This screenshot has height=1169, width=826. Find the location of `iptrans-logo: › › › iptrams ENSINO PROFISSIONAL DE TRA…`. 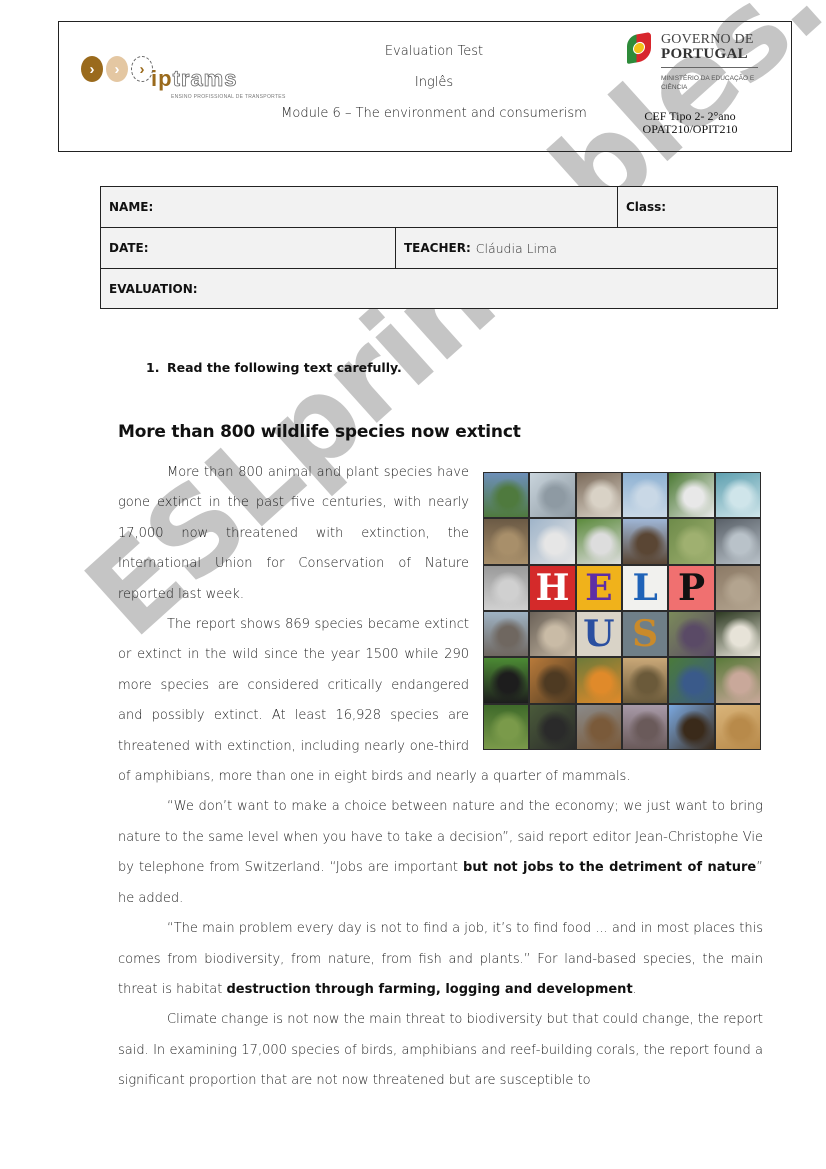

iptrans-logo: › › › iptrams ENSINO PROFISSIONAL DE TRA… is located at coordinates (182, 79).